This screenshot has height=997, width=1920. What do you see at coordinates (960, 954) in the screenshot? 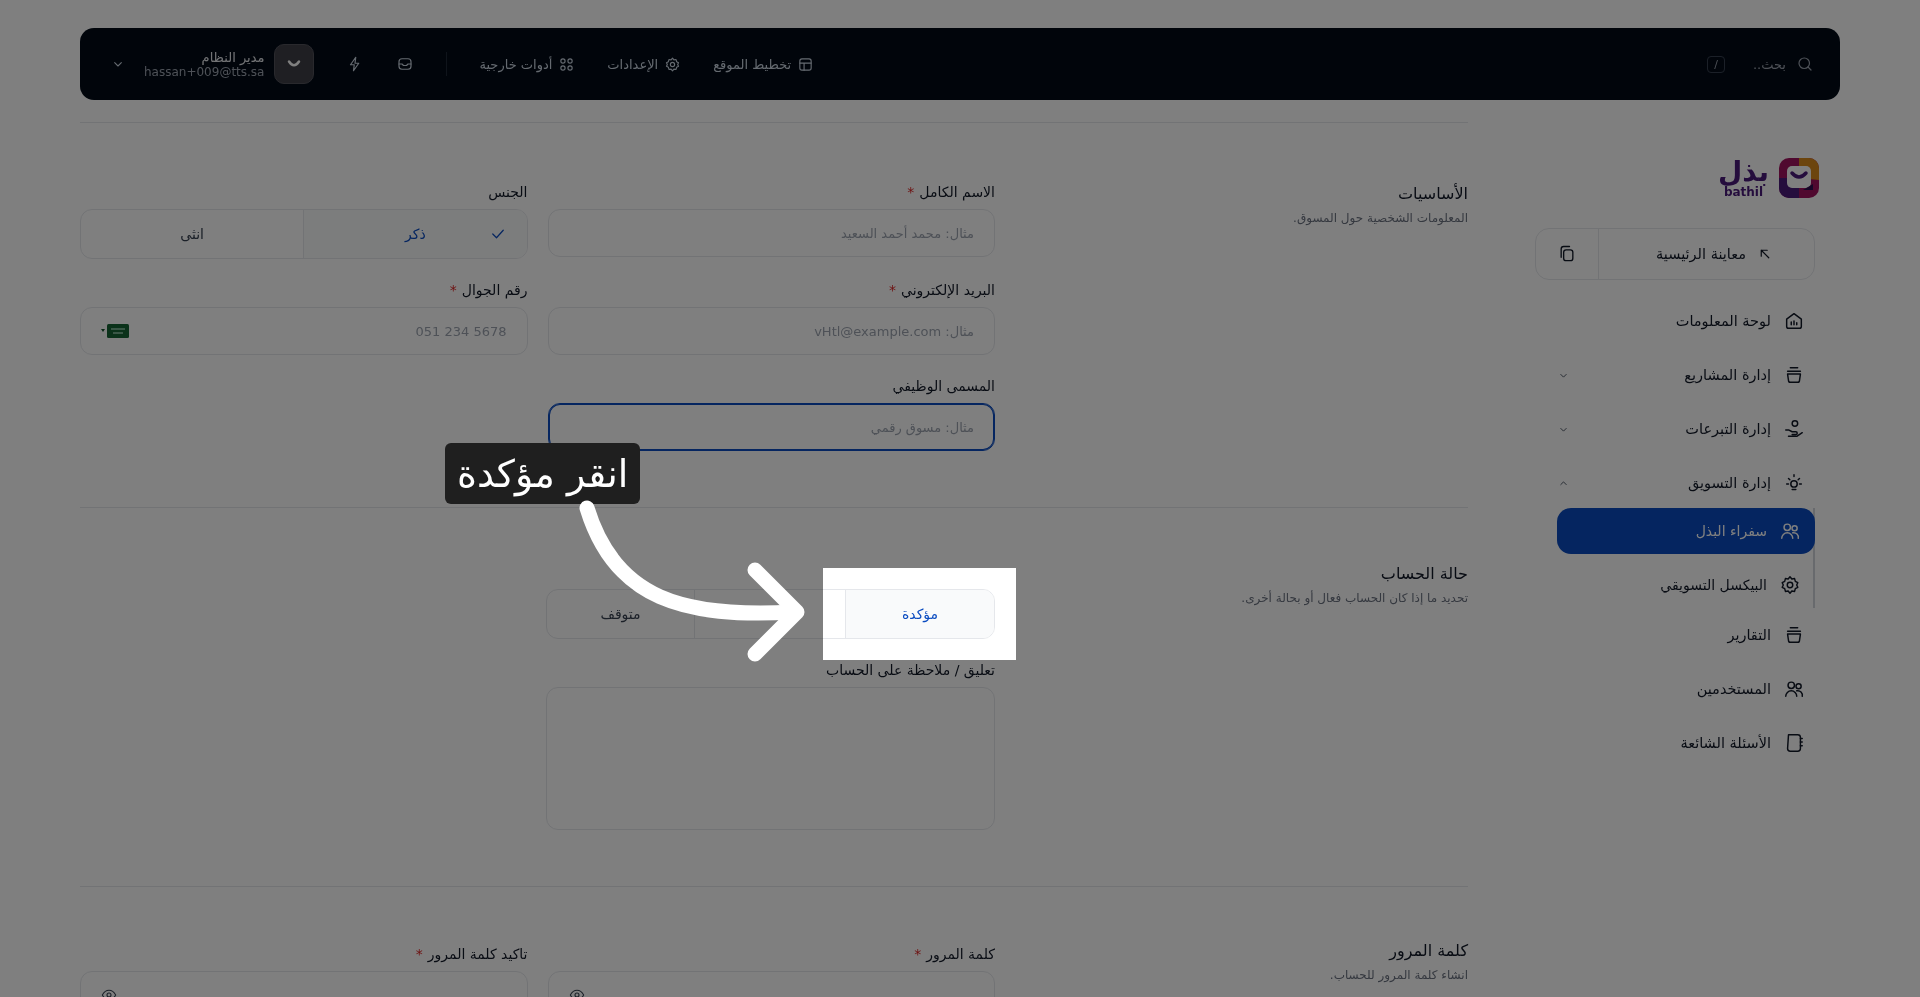
I see `field-label: كلمة المرور` at bounding box center [960, 954].